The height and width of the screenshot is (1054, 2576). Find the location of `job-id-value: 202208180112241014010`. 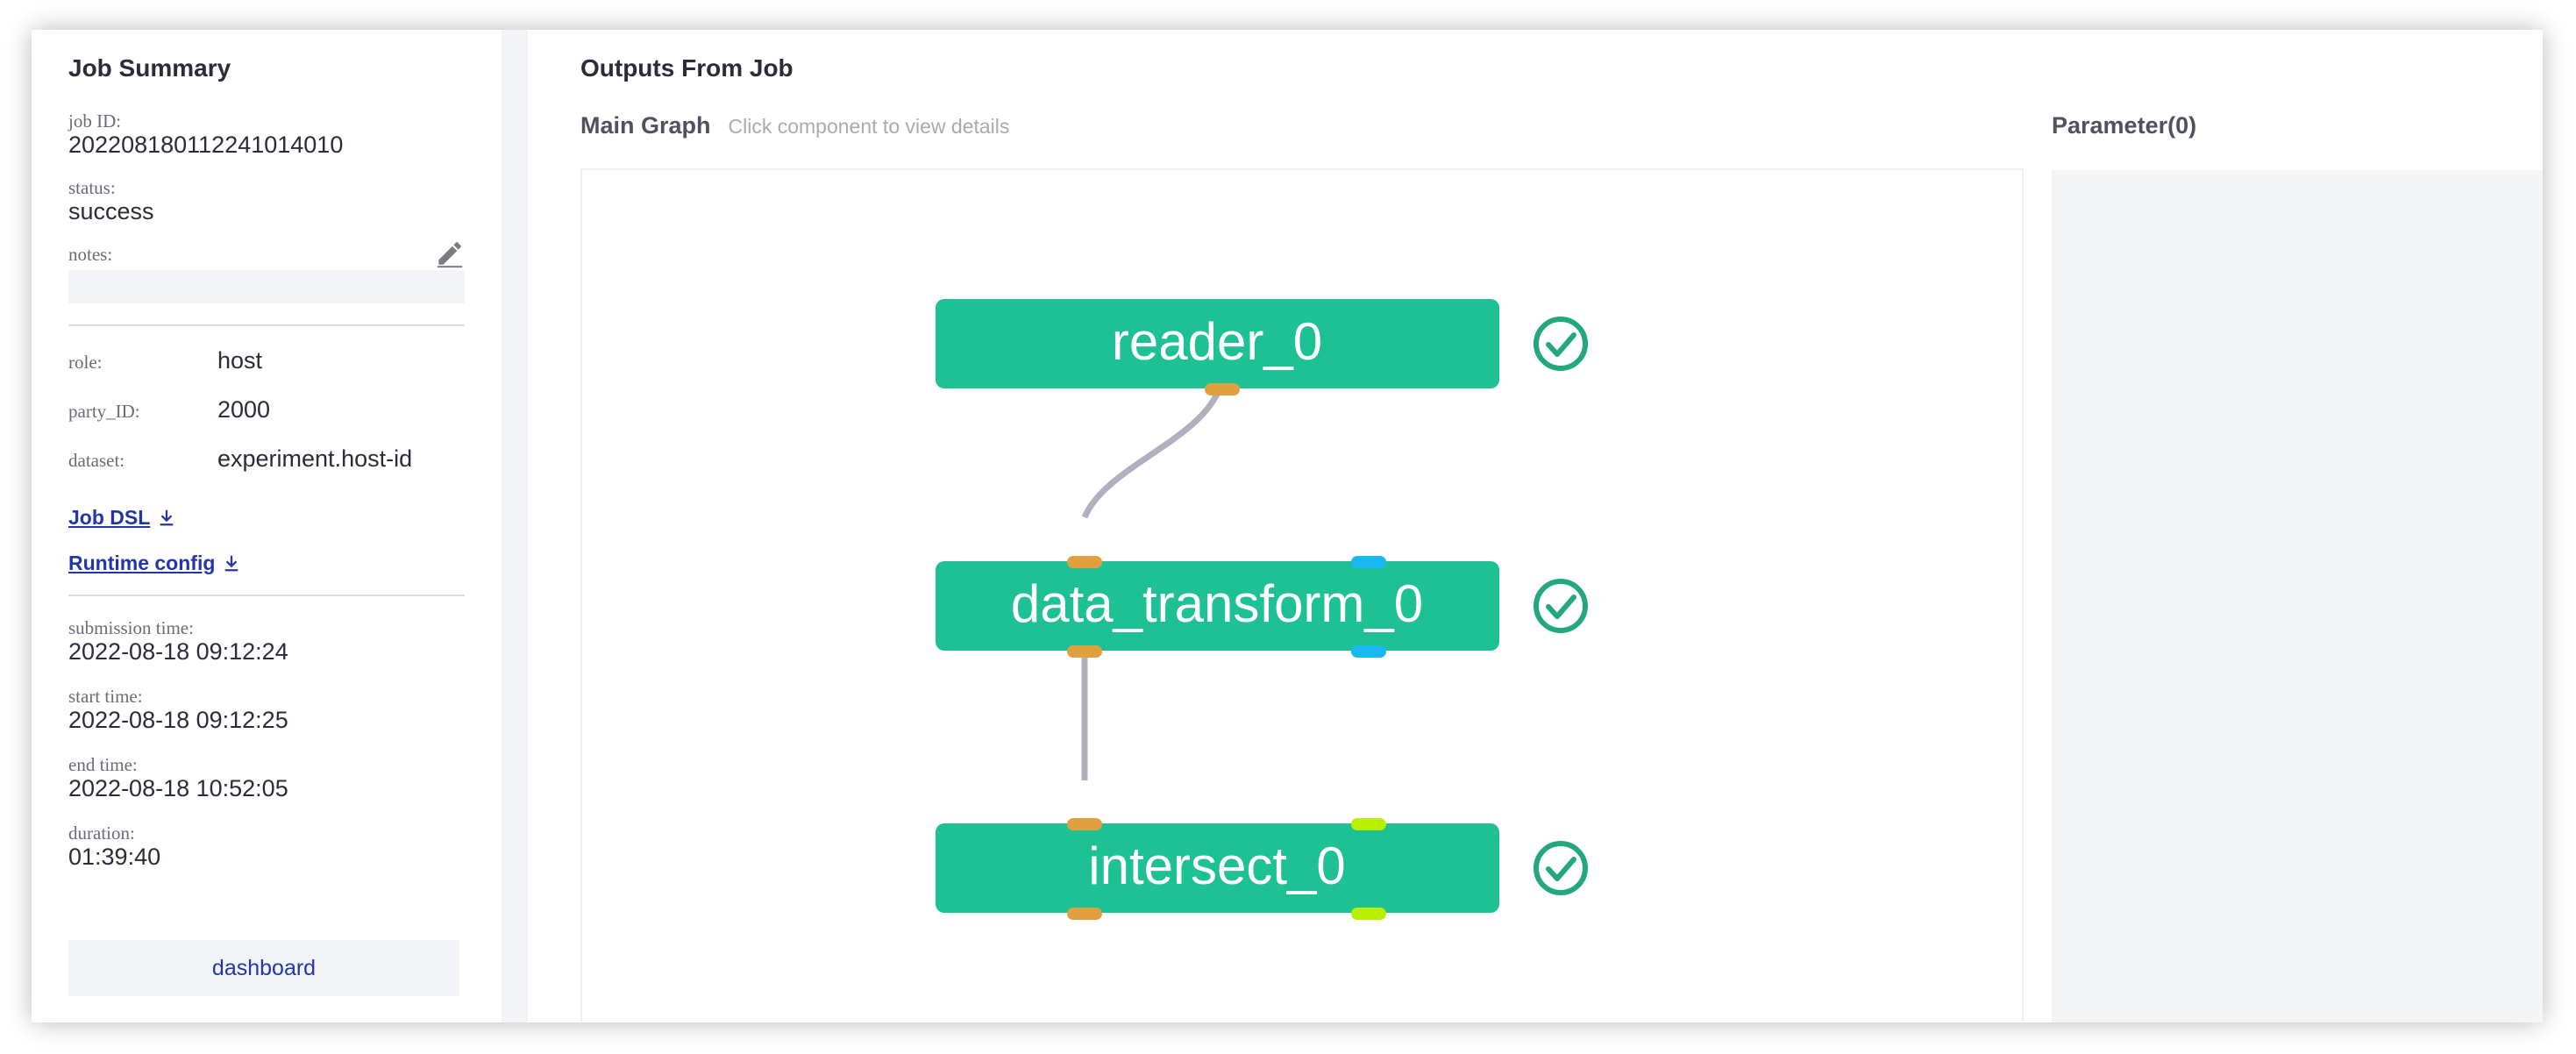

job-id-value: 202208180112241014010 is located at coordinates (206, 145).